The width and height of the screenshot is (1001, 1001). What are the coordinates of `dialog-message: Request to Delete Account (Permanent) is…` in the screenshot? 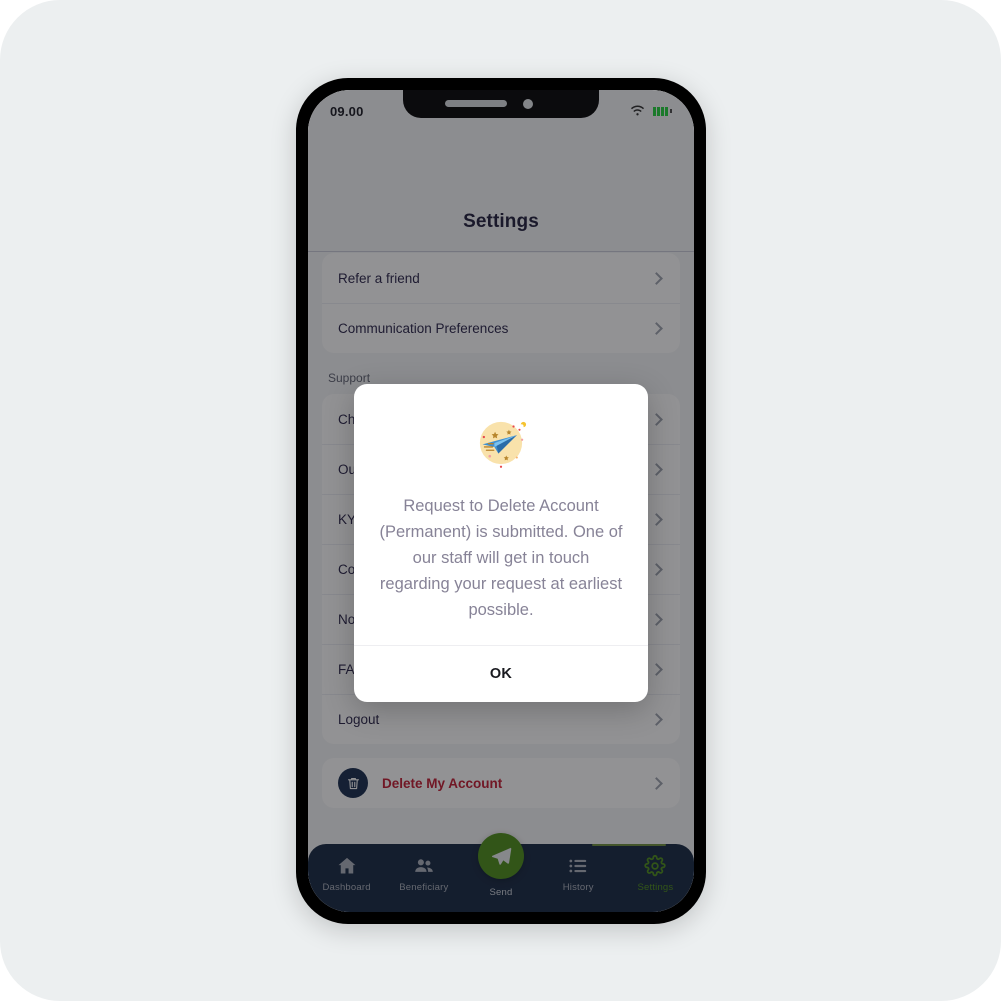 It's located at (501, 558).